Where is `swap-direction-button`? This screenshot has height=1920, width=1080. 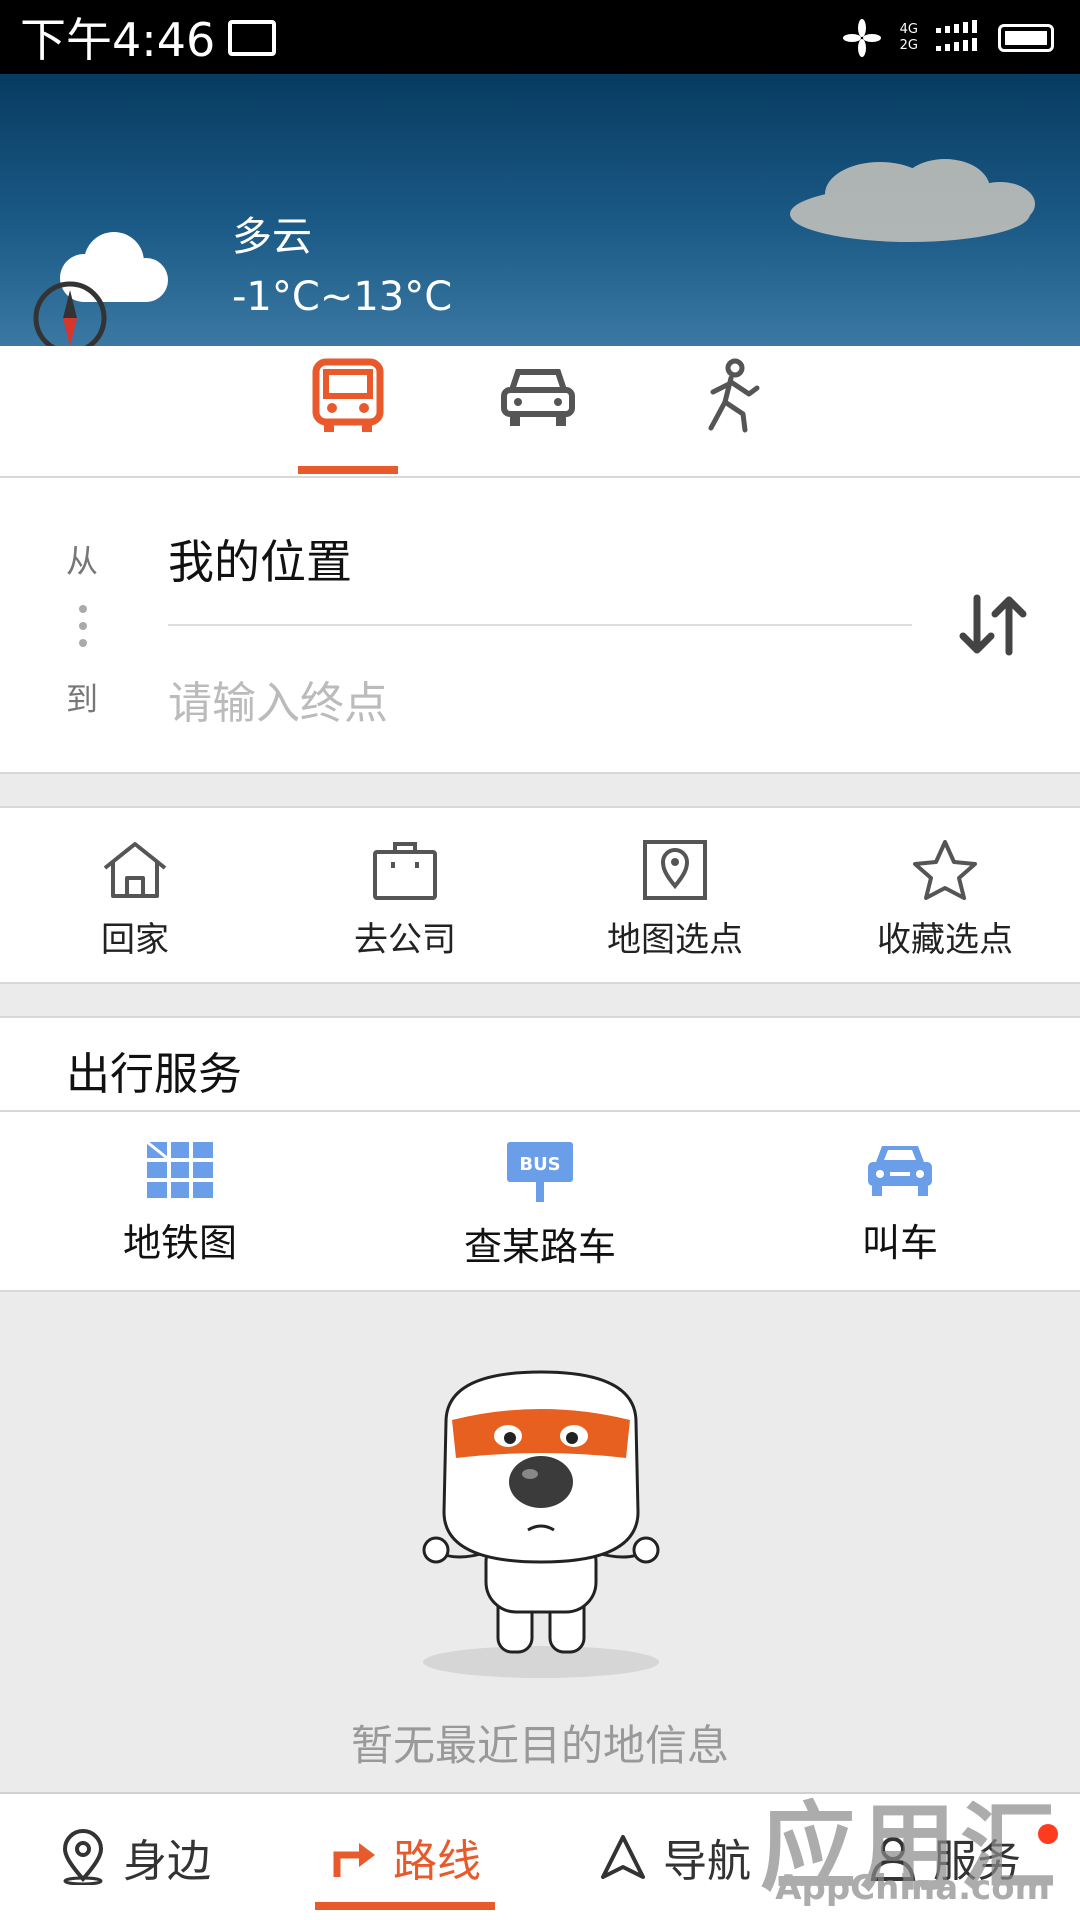
swap-direction-button is located at coordinates (993, 625).